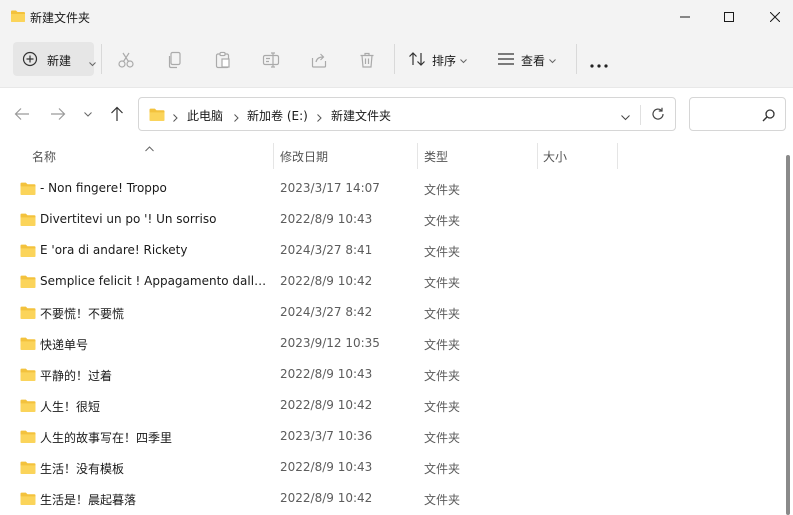  I want to click on sort-button: 排序, so click(437, 60).